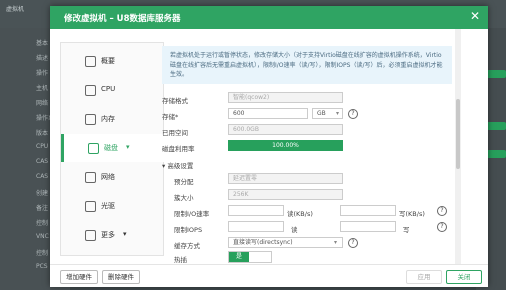 This screenshot has height=290, width=506. What do you see at coordinates (90, 90) in the screenshot?
I see `cpu-icon` at bounding box center [90, 90].